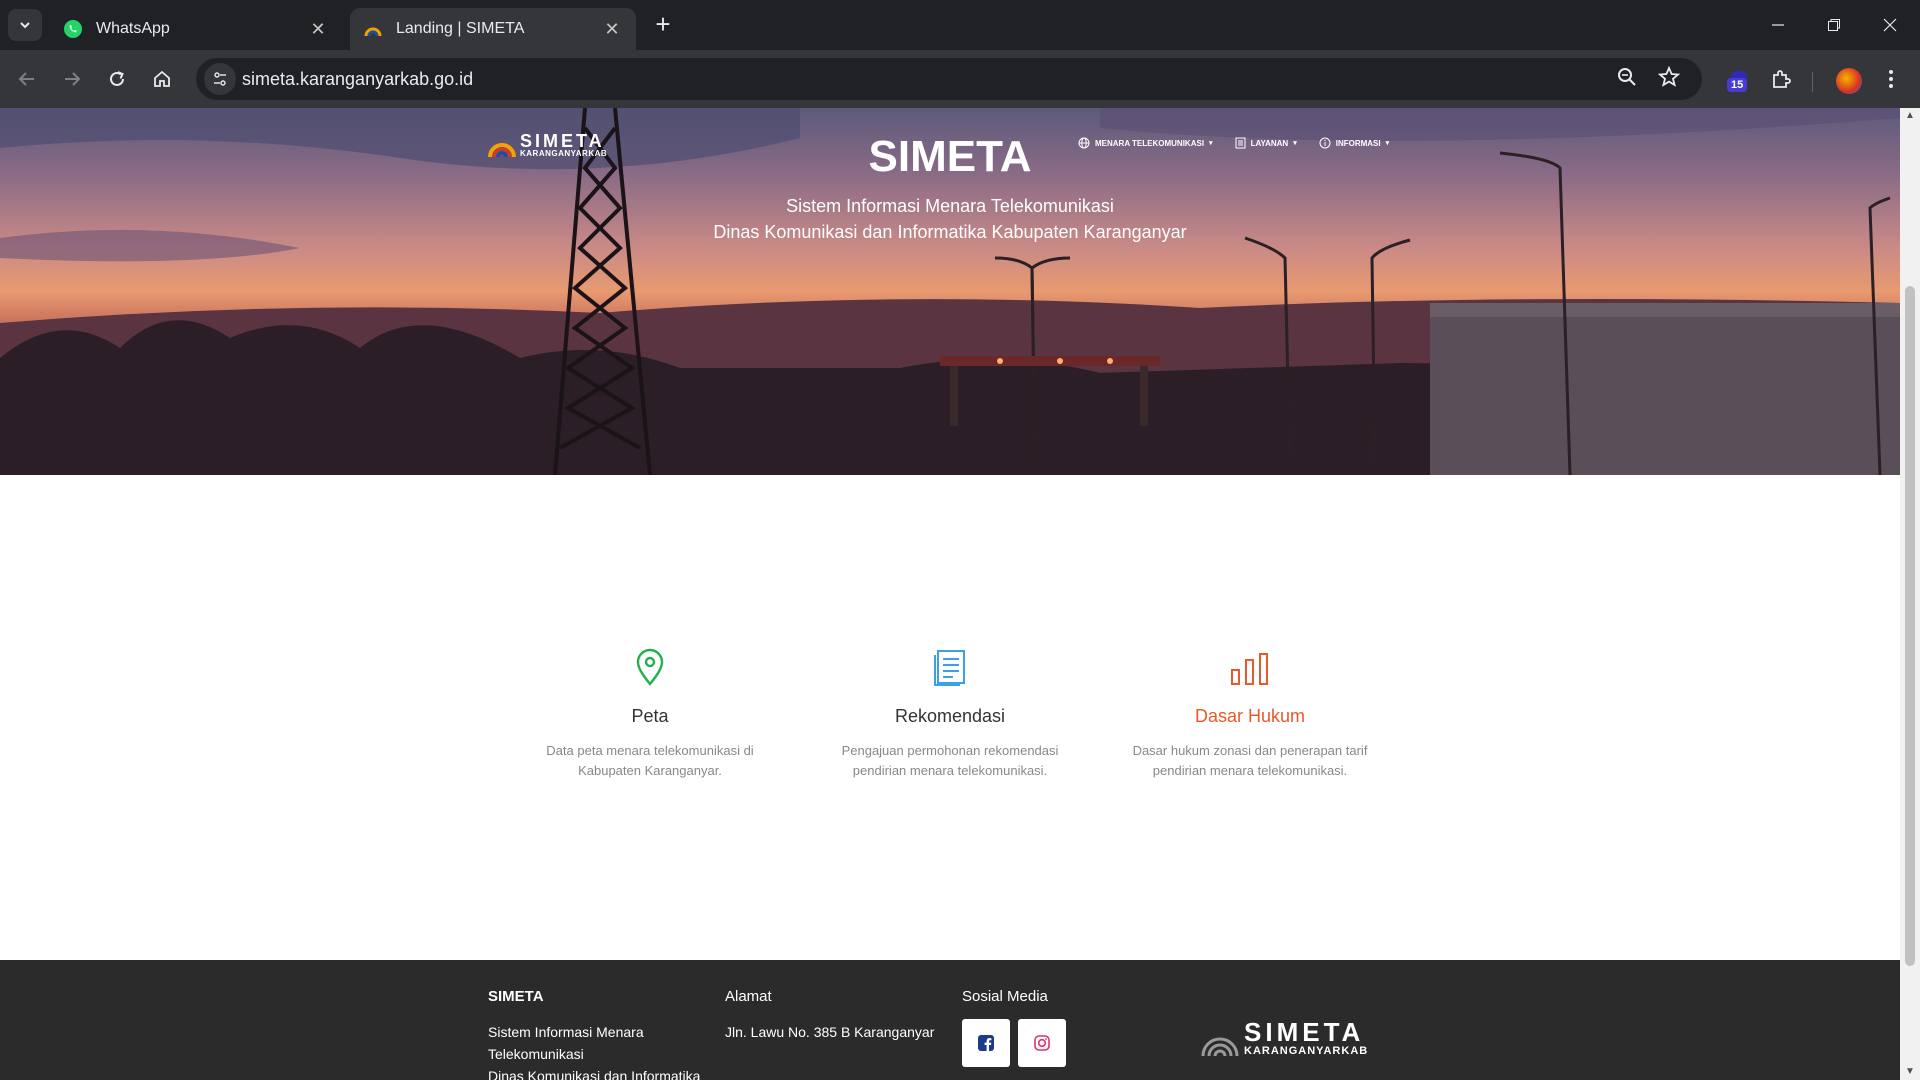  Describe the element at coordinates (1269, 143) in the screenshot. I see `nav-label: LAYANAN` at that location.